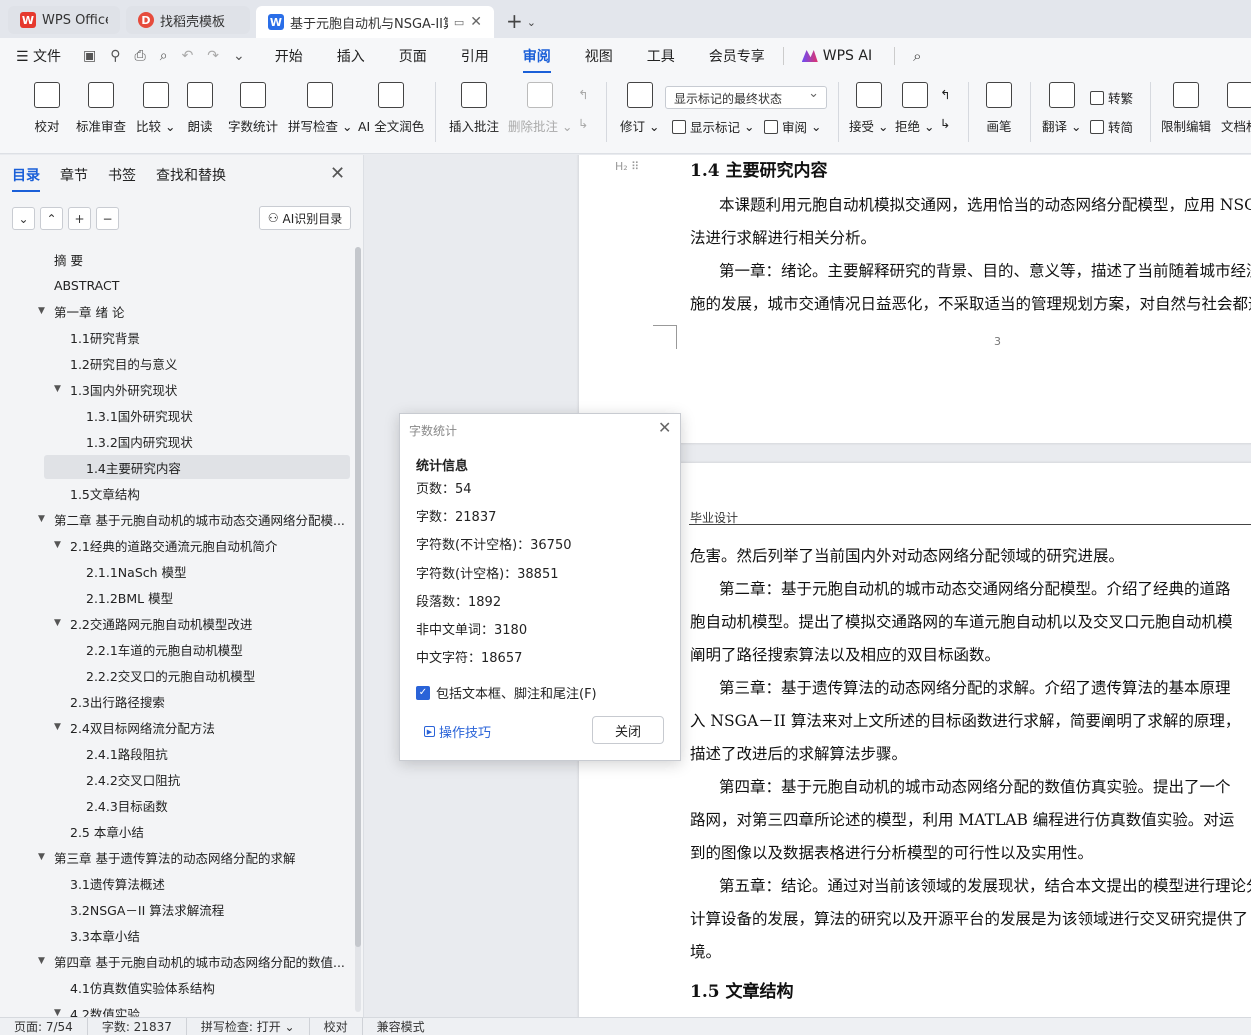 The width and height of the screenshot is (1251, 1035). I want to click on print-icon: ⎙, so click(140, 56).